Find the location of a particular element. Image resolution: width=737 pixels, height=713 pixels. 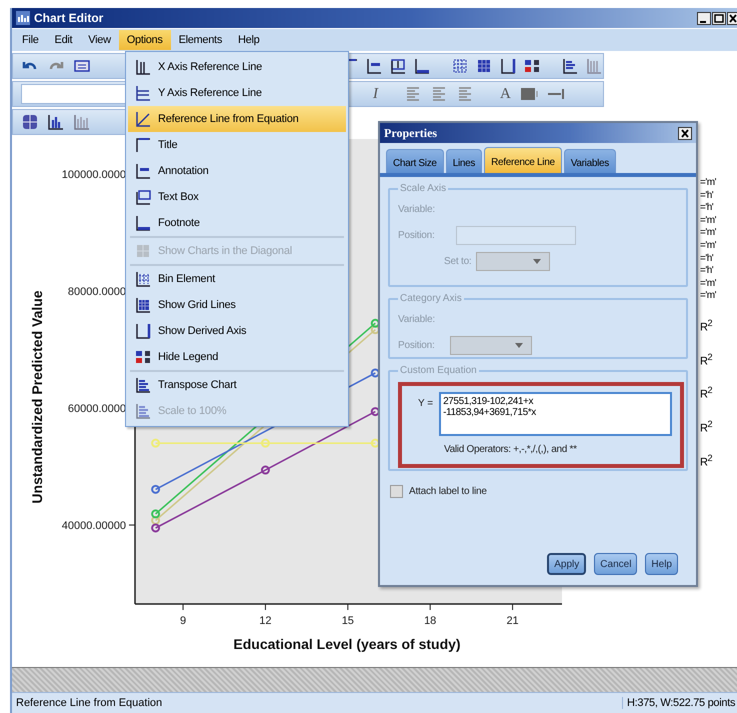

dialog-title: Properties is located at coordinates (411, 133).